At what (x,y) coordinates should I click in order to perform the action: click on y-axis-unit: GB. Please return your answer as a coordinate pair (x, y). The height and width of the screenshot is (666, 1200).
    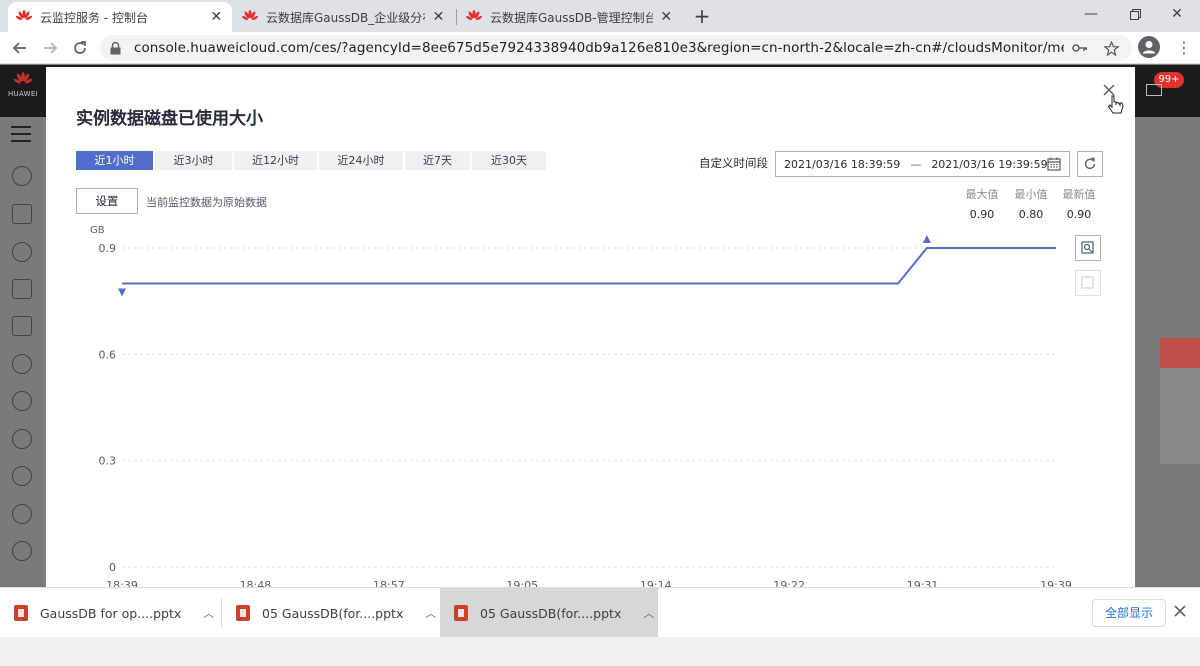
    Looking at the image, I should click on (97, 230).